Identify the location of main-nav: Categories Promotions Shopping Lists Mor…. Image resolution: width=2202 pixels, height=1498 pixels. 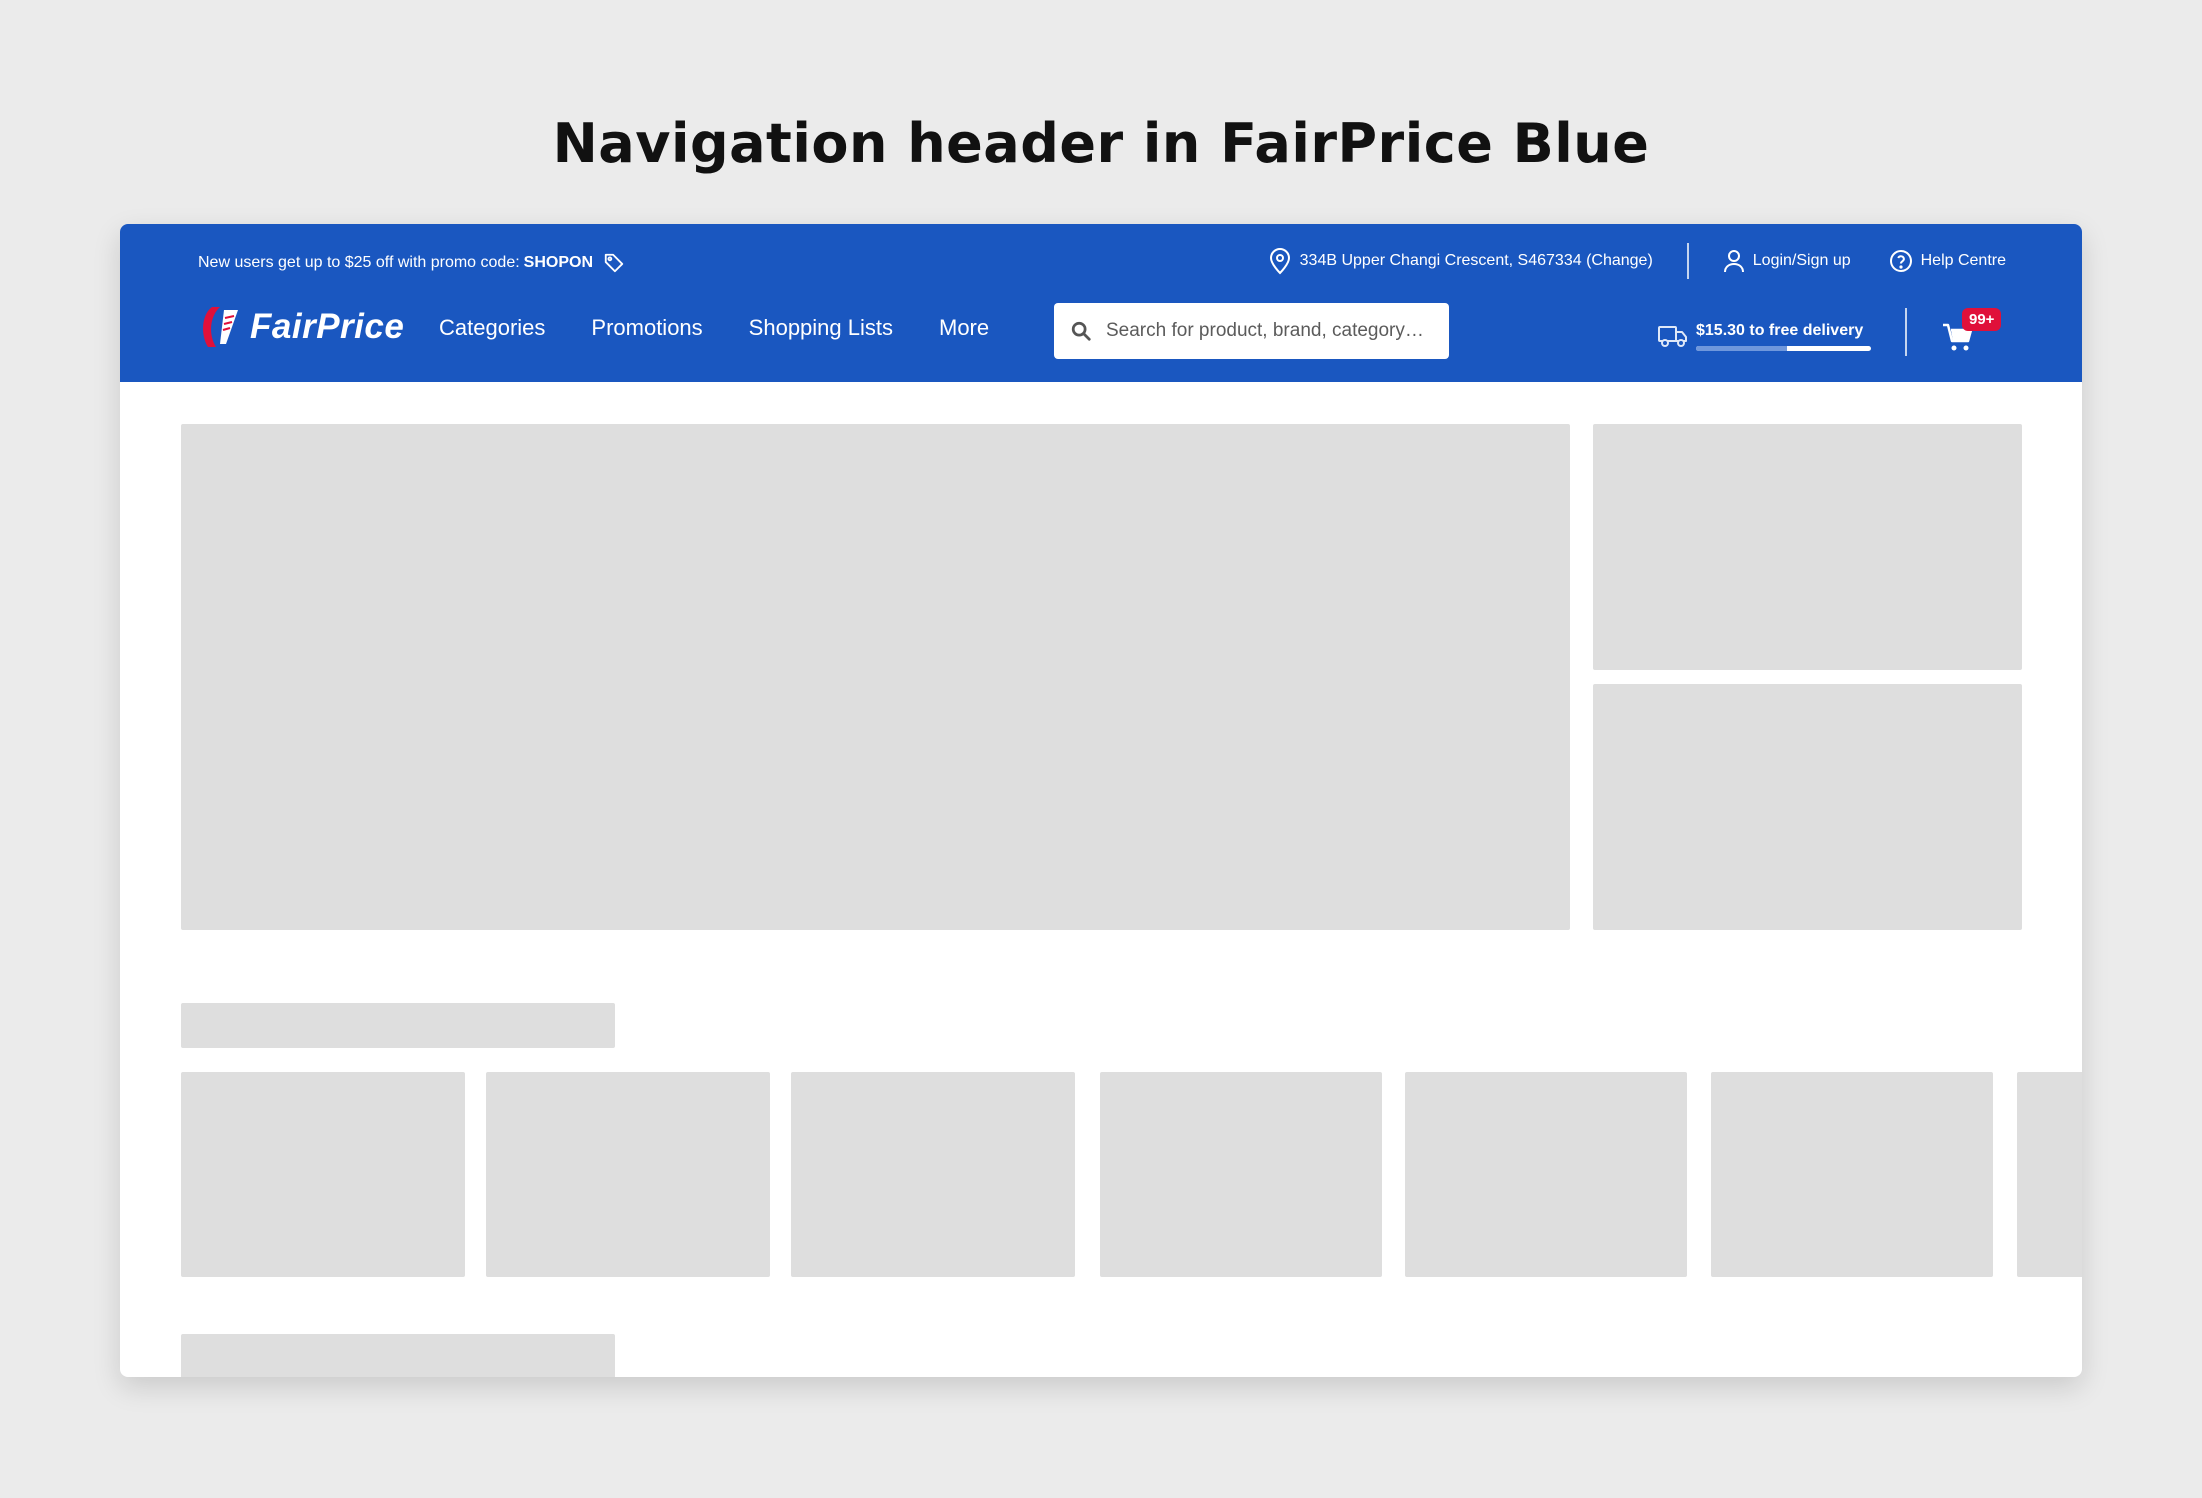
(737, 328).